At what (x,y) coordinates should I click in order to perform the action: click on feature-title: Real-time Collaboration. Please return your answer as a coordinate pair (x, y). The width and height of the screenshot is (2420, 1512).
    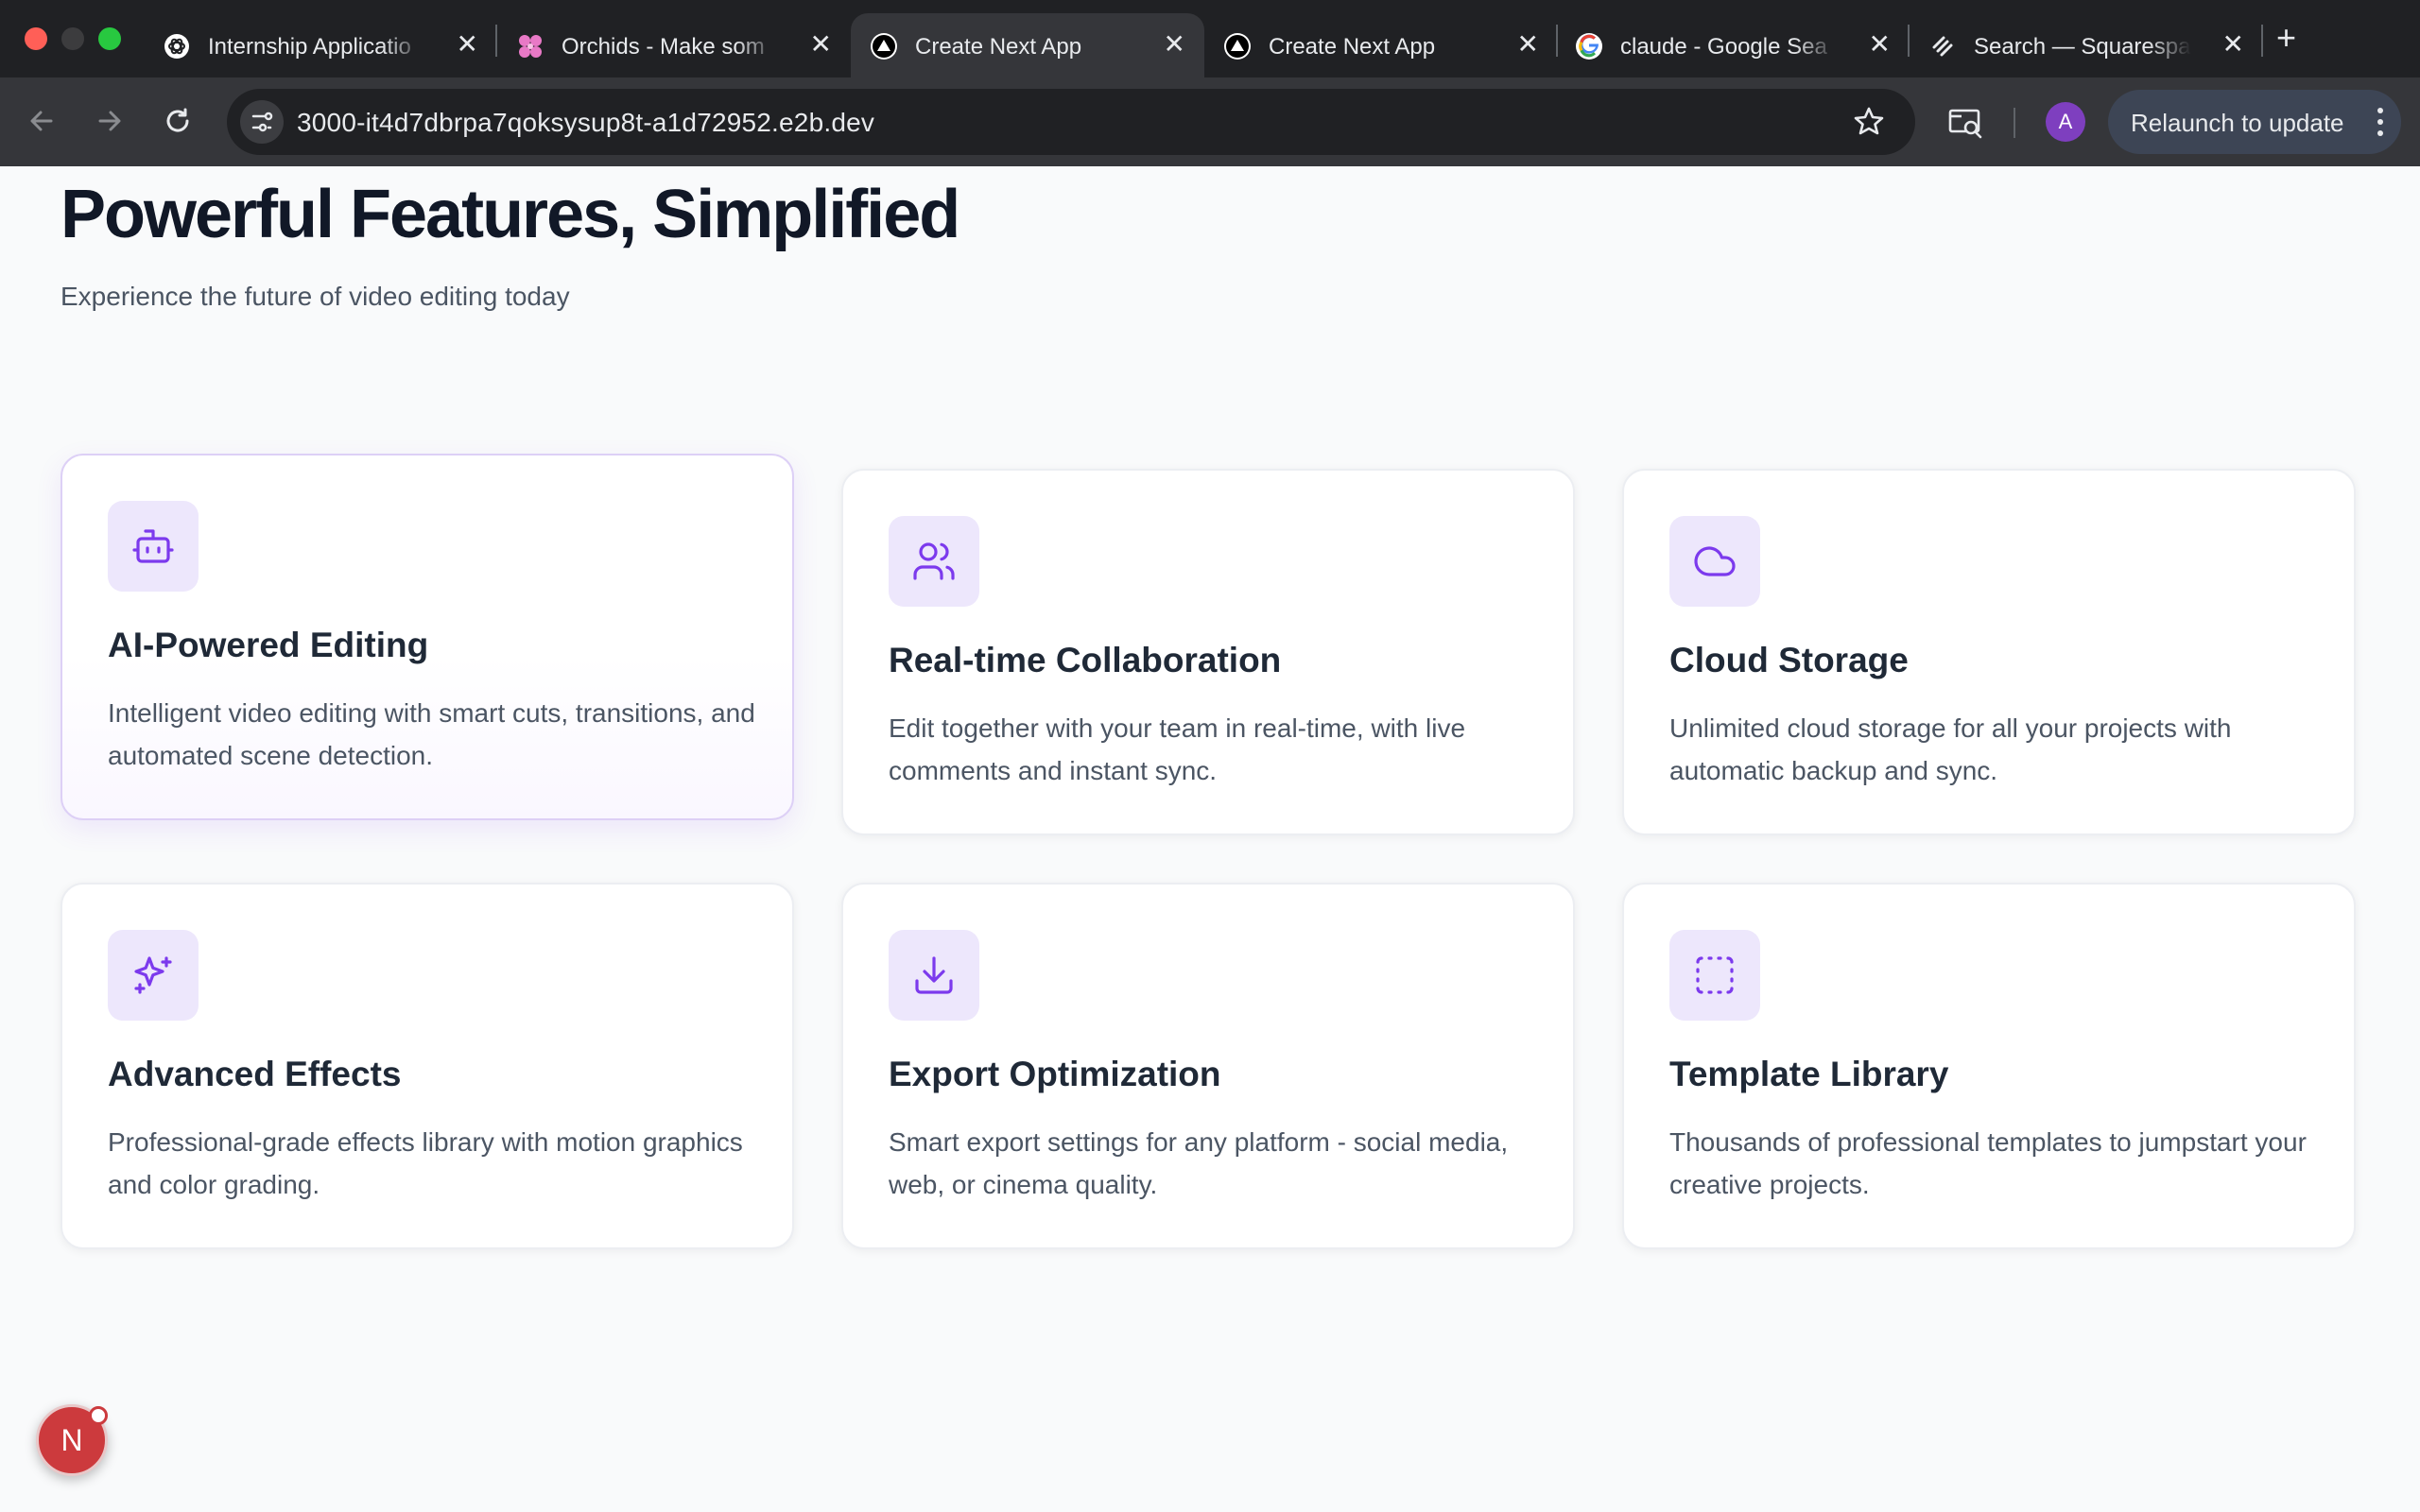
    Looking at the image, I should click on (1085, 660).